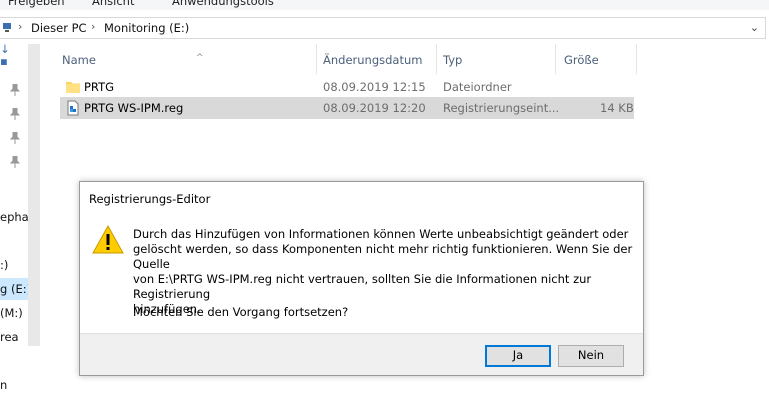 Image resolution: width=769 pixels, height=407 pixels. Describe the element at coordinates (200, 58) in the screenshot. I see `sort-up-icon: ^` at that location.